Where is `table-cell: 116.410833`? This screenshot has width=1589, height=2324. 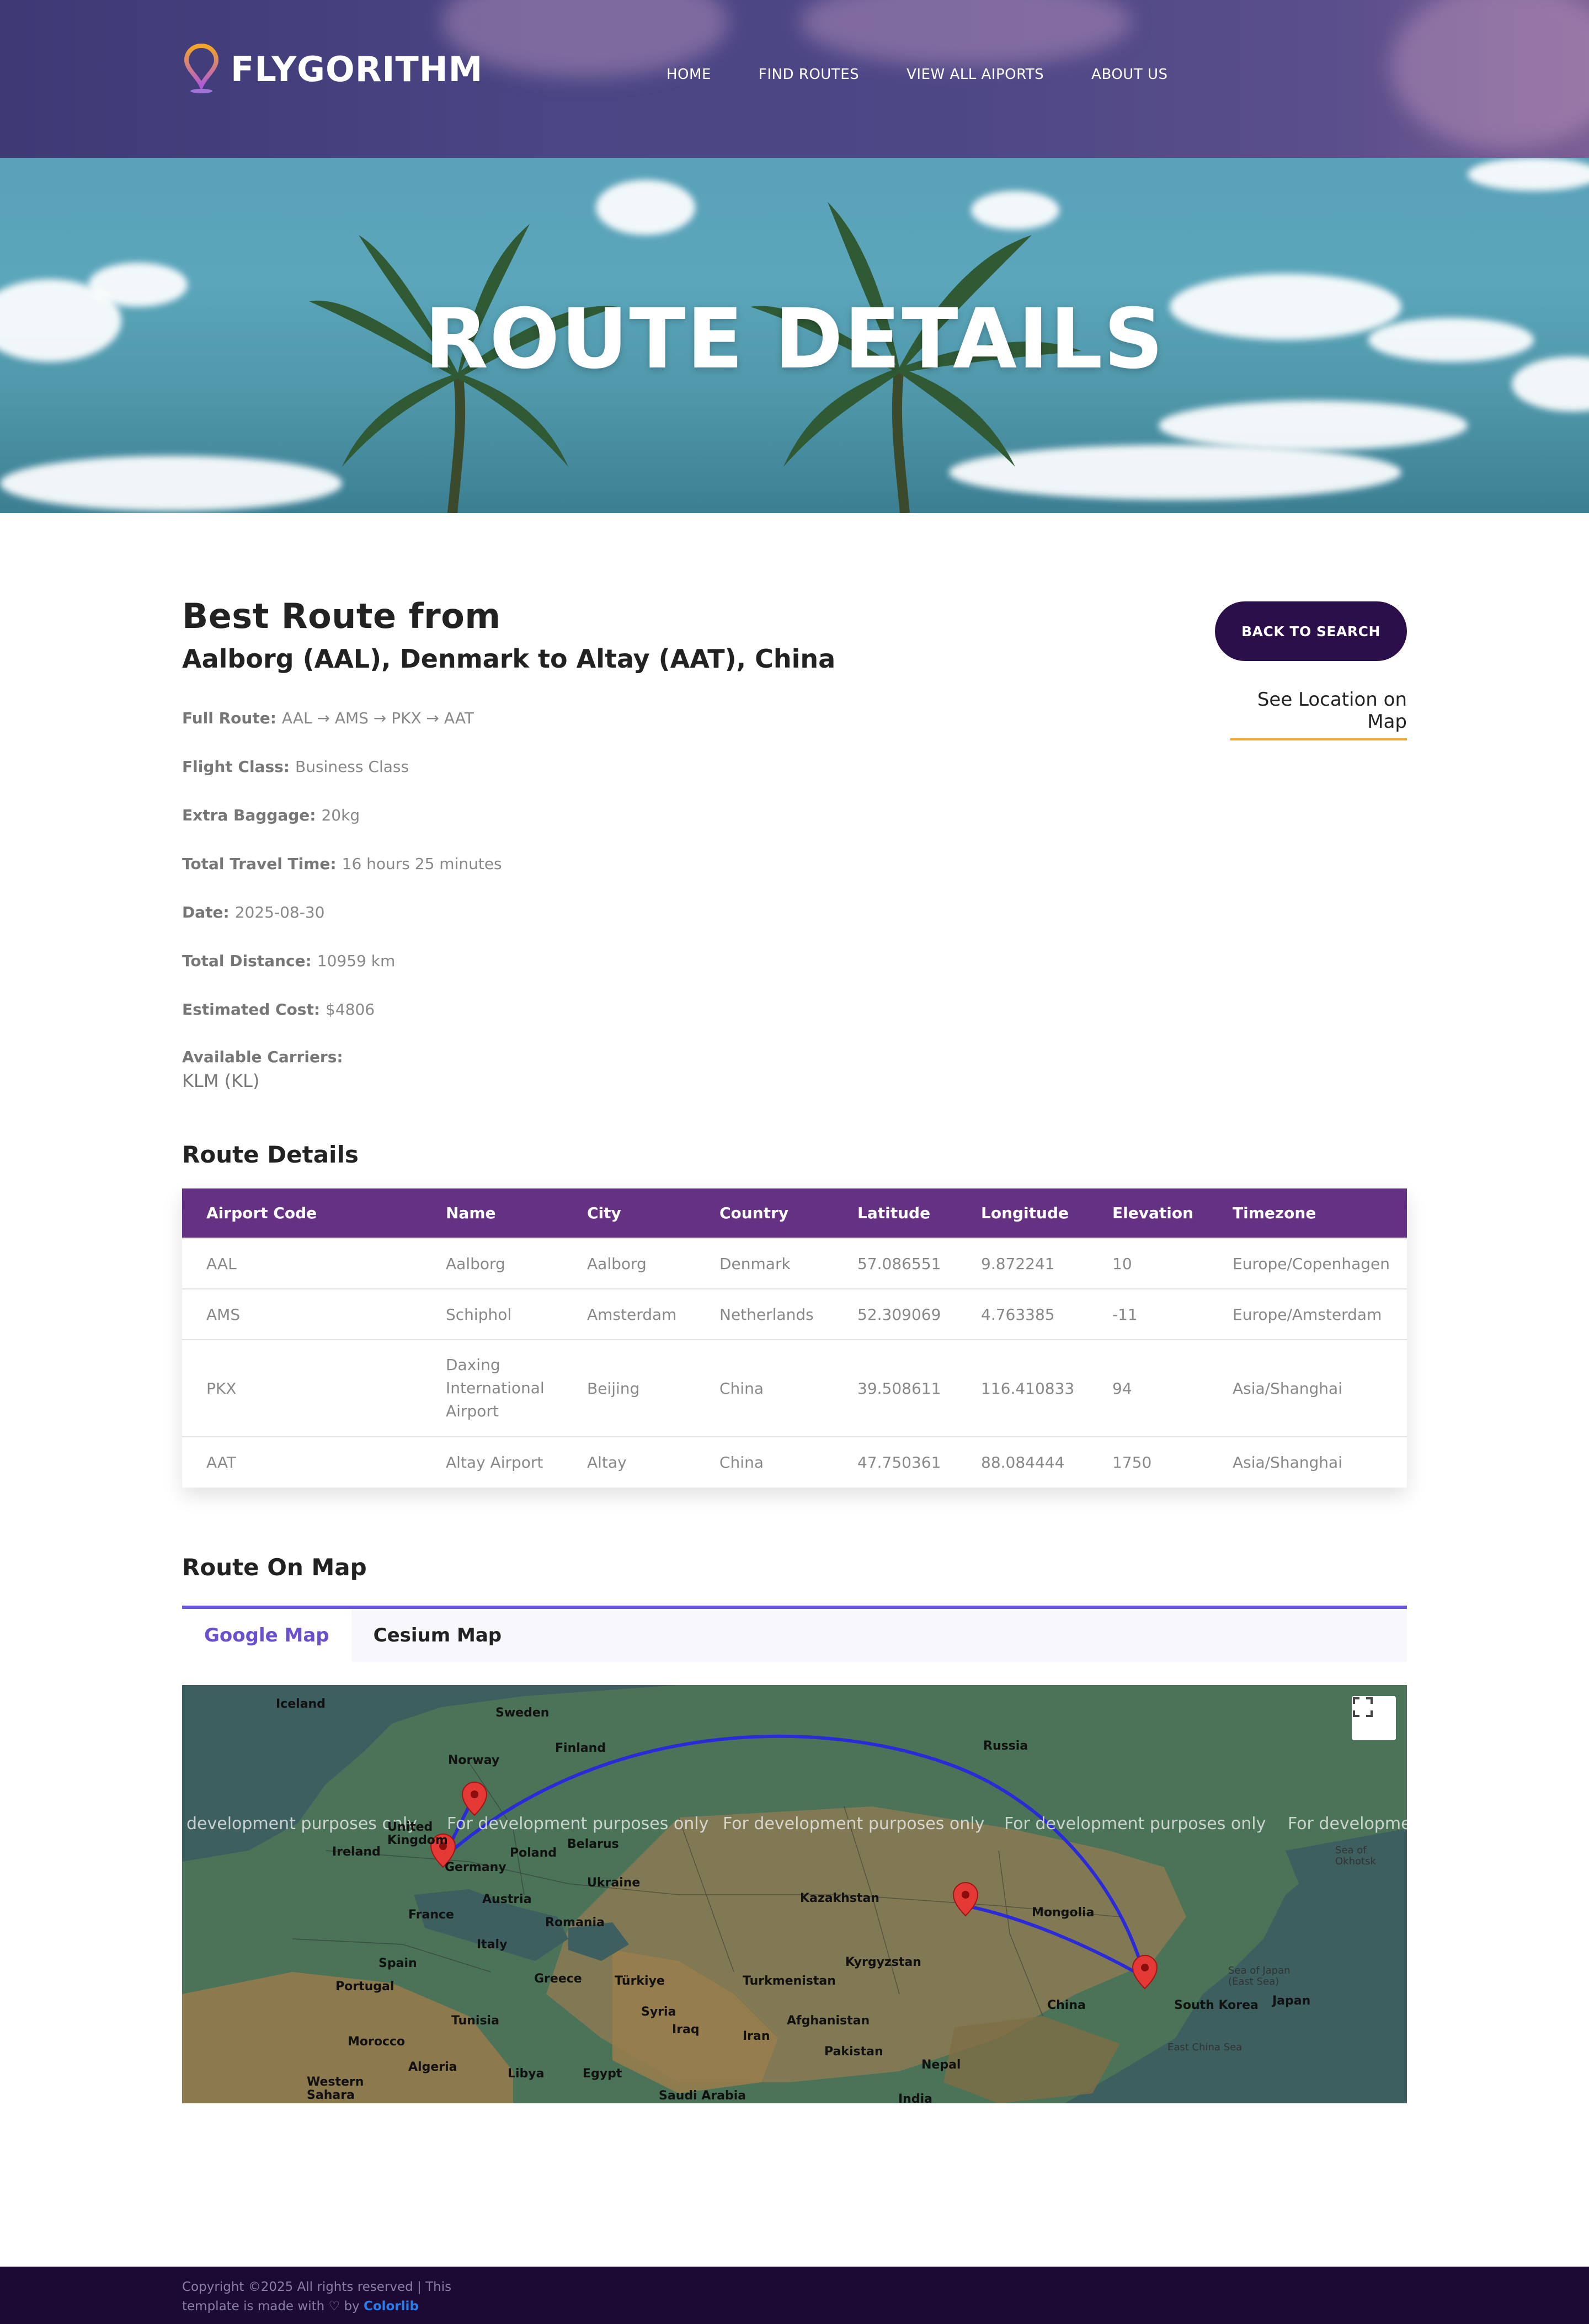 table-cell: 116.410833 is located at coordinates (1022, 1388).